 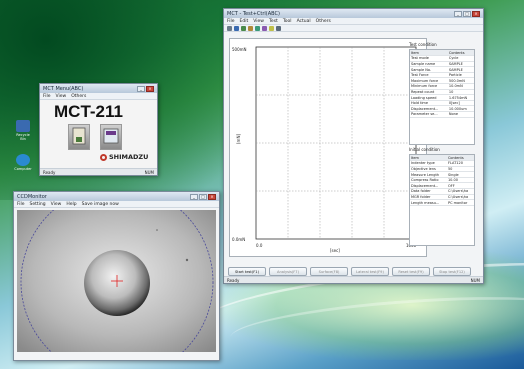 I want to click on ccd-title: CCDMonitor, so click(x=32, y=196).